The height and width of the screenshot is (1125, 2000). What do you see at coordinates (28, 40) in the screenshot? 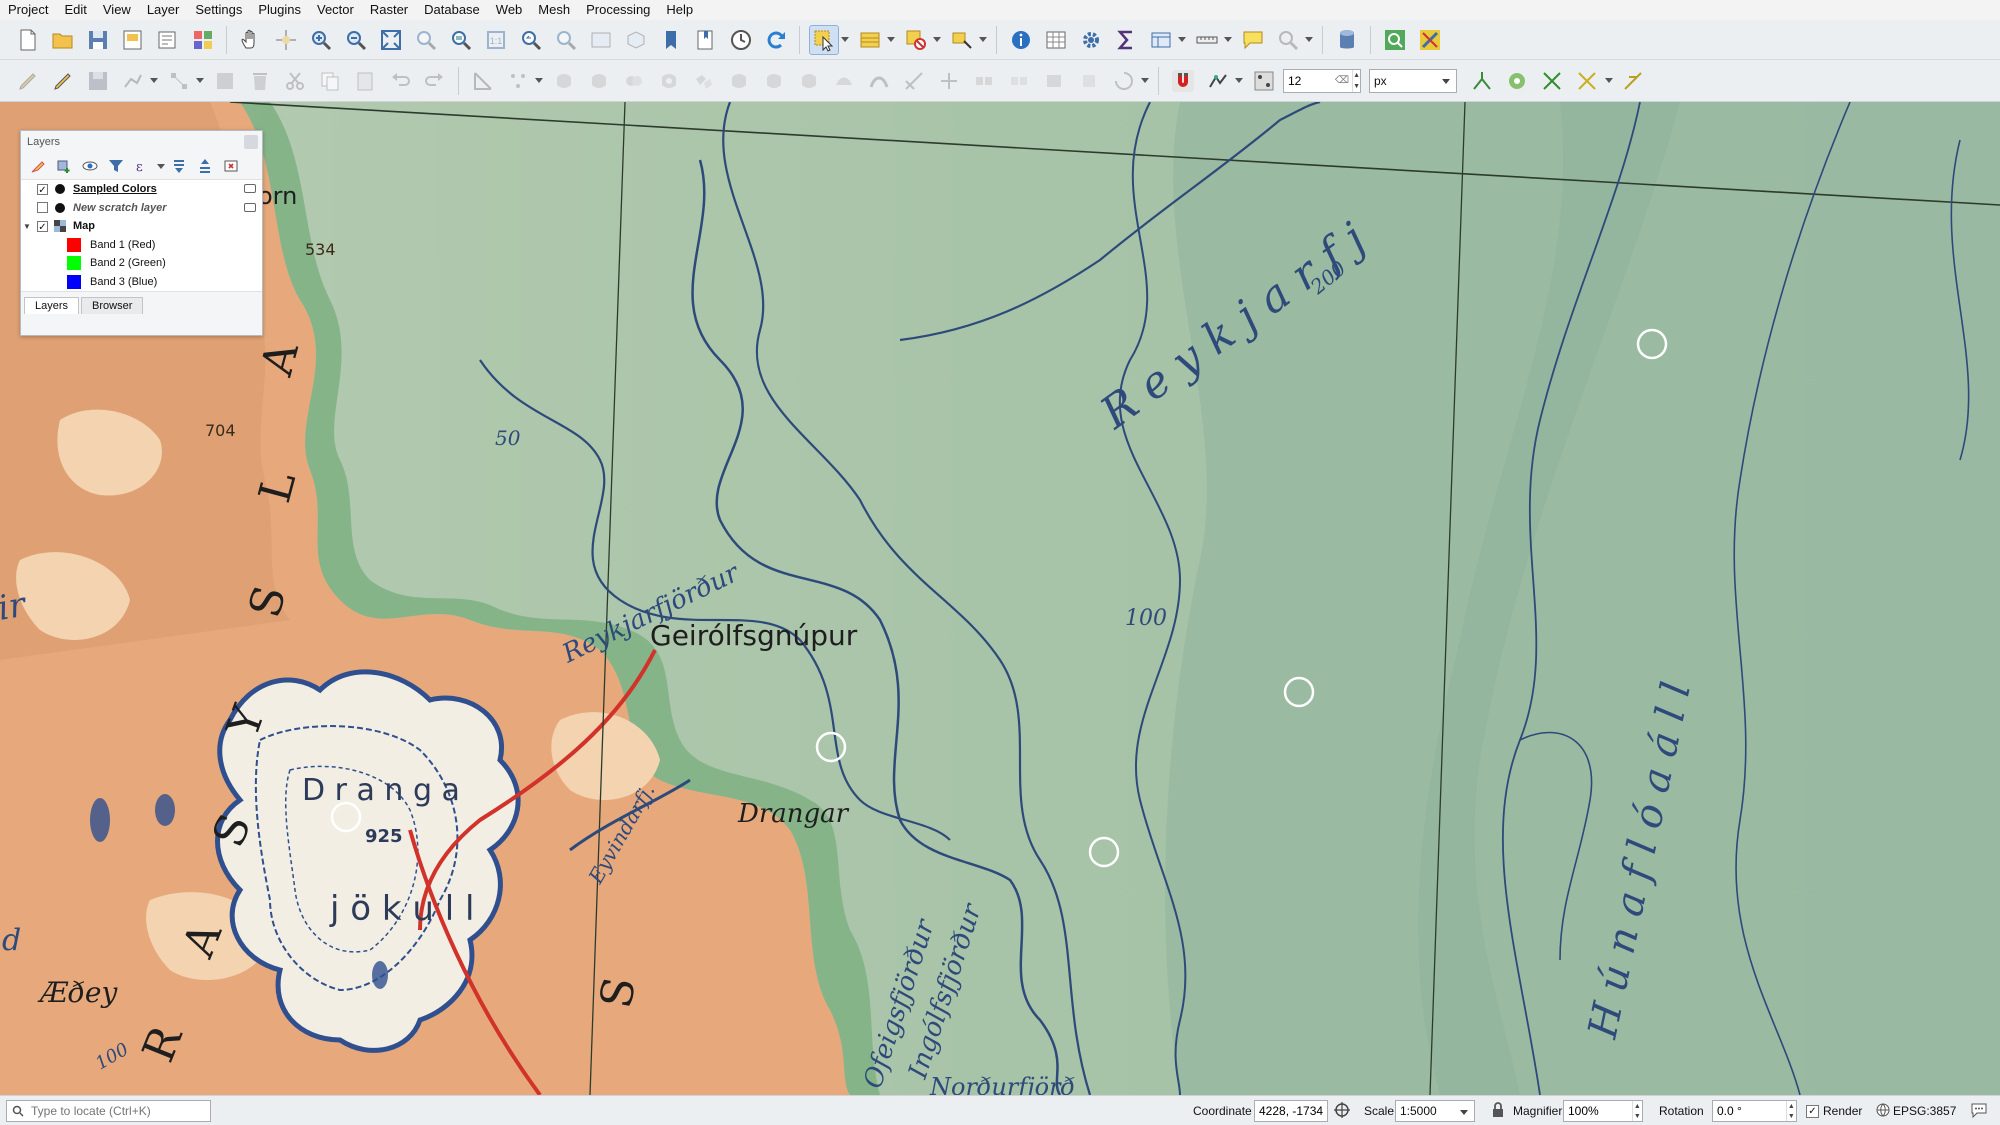
I see `new-project-icon` at bounding box center [28, 40].